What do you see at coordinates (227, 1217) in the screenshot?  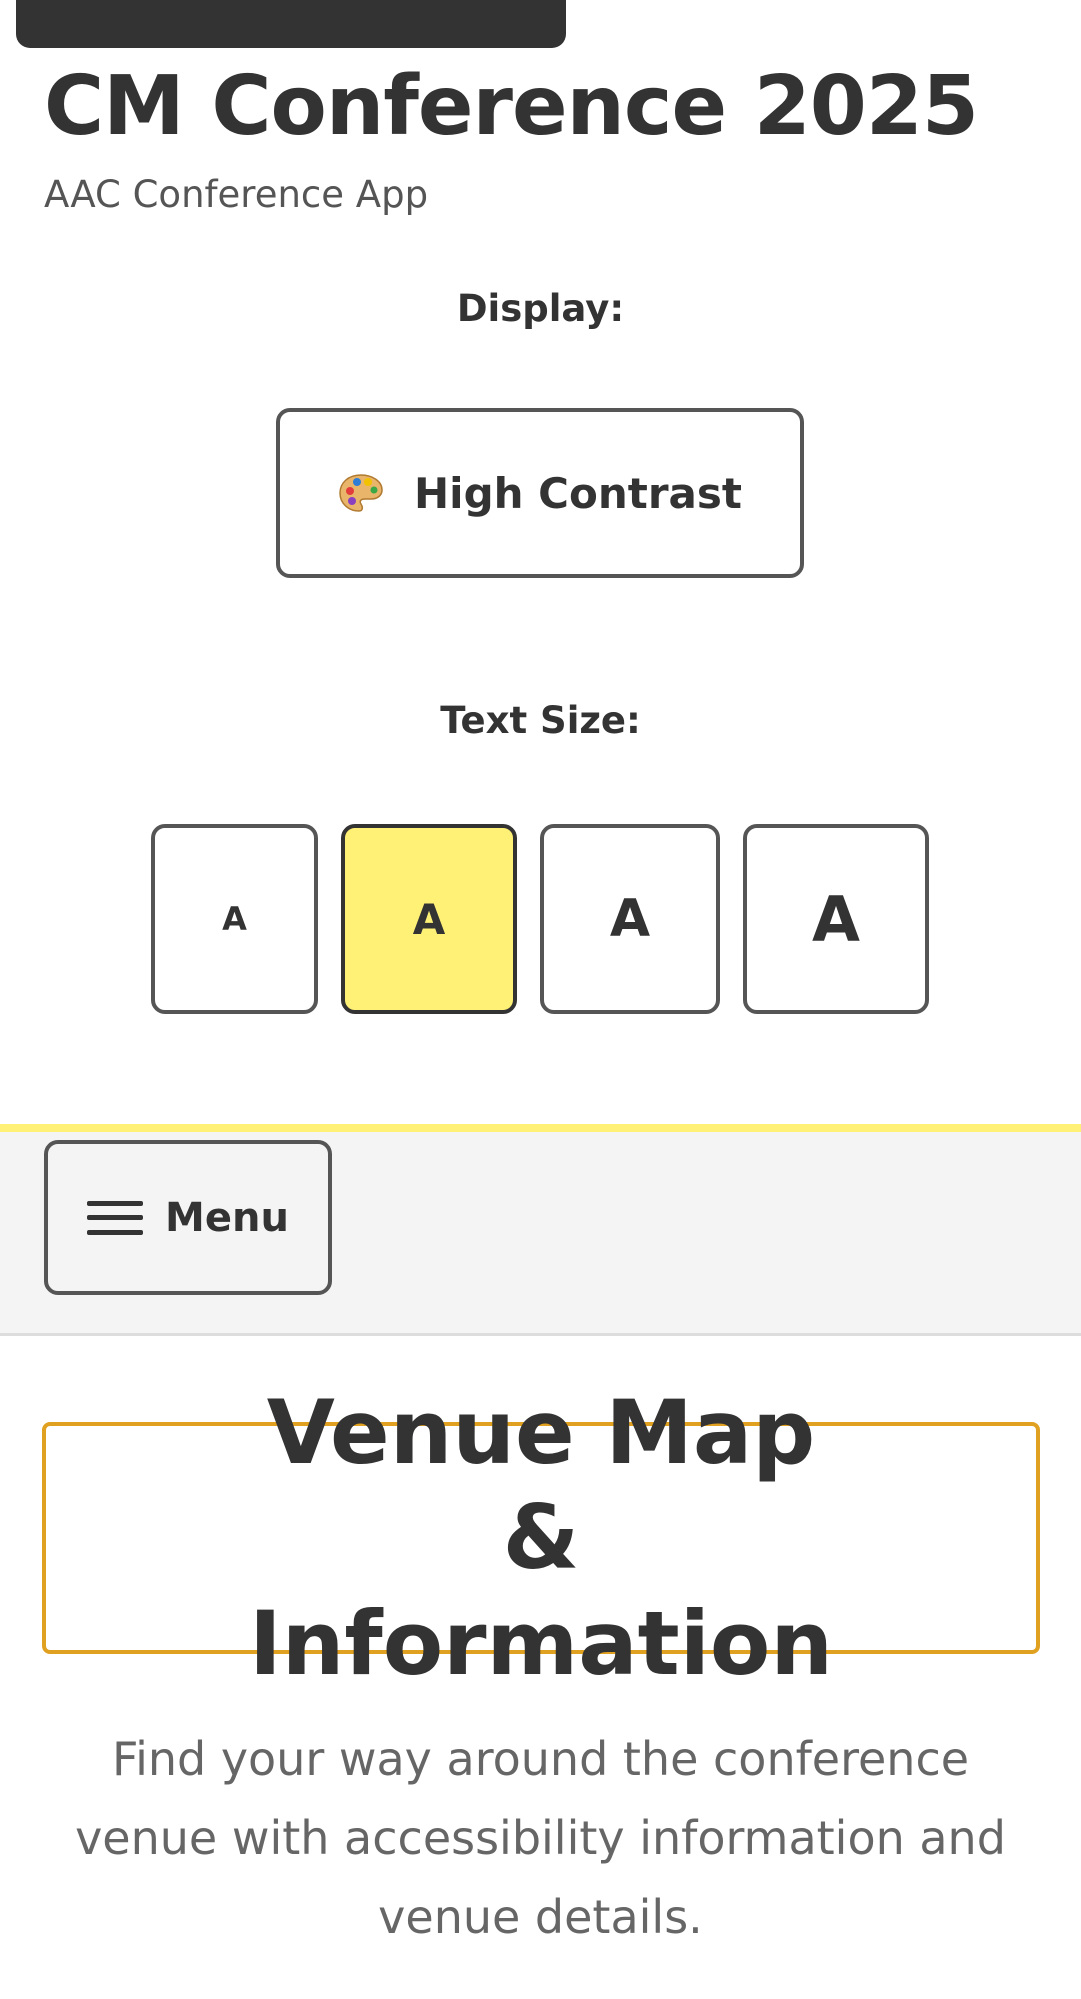 I see `menu-label: Menu` at bounding box center [227, 1217].